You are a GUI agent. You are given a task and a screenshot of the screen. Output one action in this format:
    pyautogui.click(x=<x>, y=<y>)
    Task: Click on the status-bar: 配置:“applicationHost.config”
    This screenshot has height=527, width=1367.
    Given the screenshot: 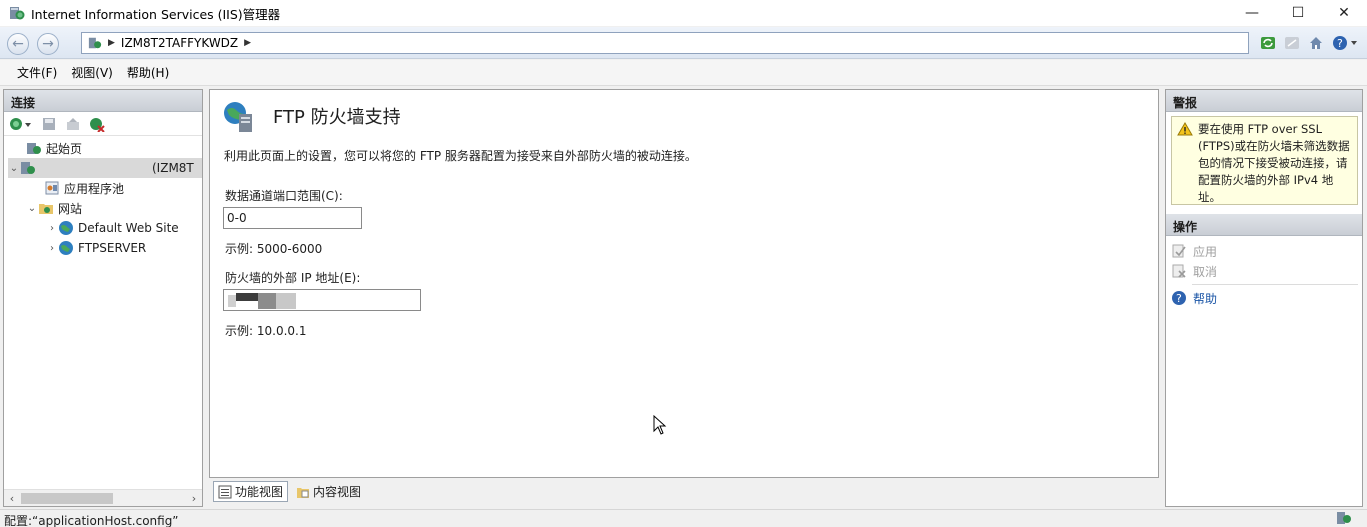 What is the action you would take?
    pyautogui.click(x=683, y=518)
    